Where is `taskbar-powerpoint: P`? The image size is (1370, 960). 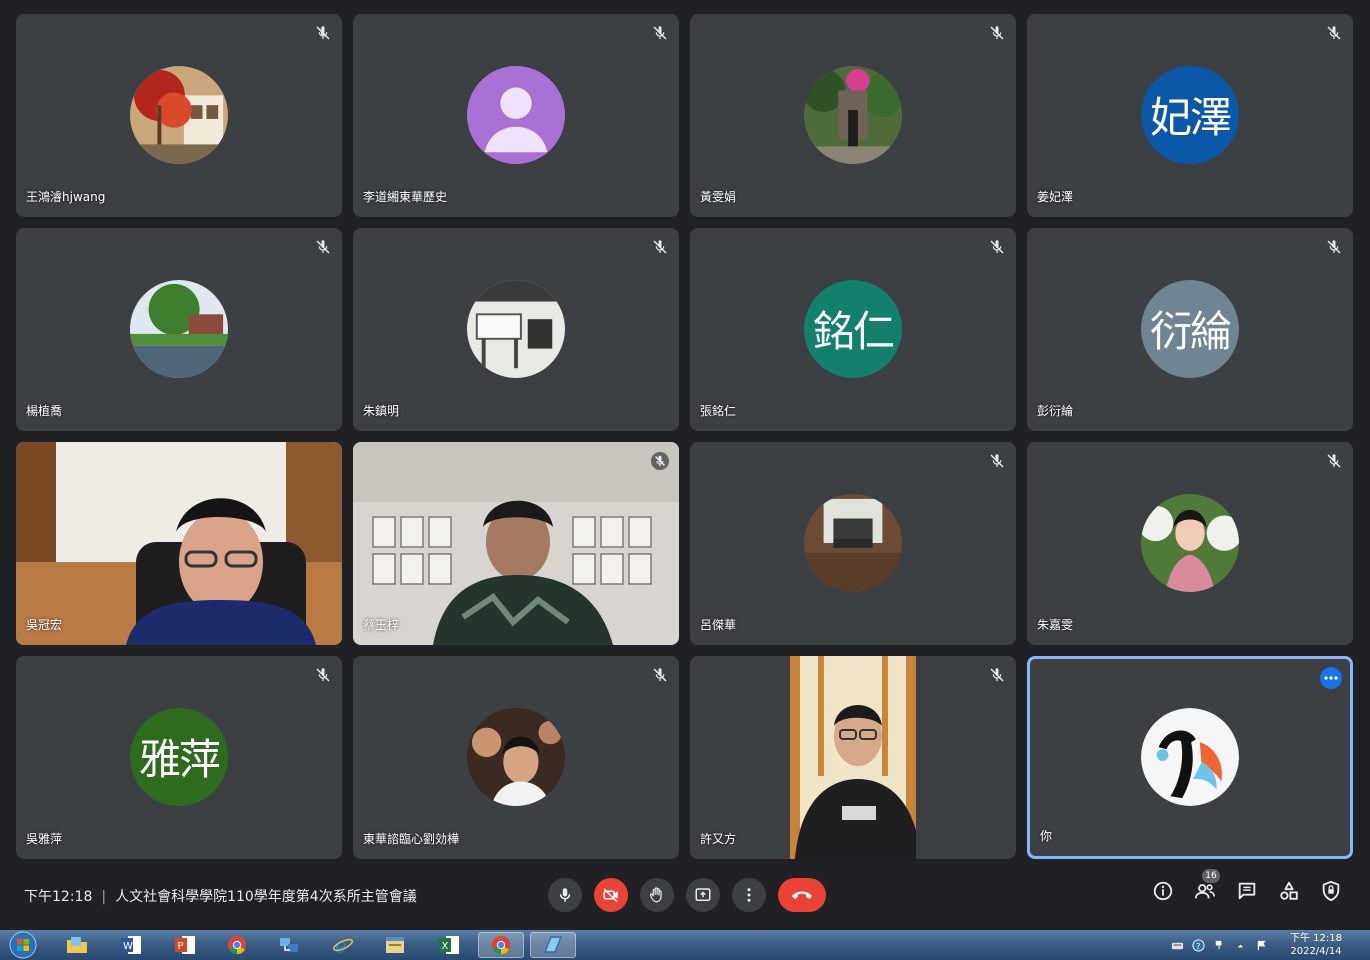 taskbar-powerpoint: P is located at coordinates (185, 945).